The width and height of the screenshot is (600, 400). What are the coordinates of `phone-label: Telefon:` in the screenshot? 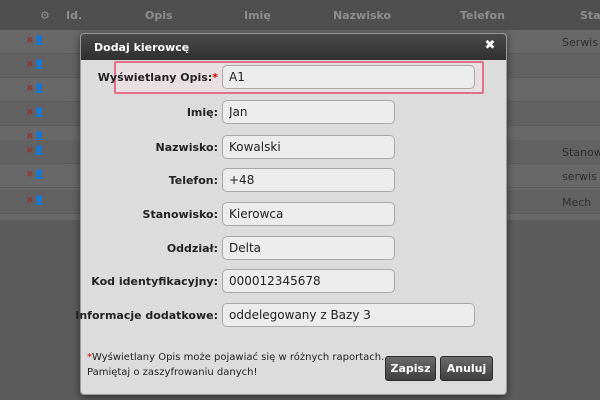 It's located at (193, 180).